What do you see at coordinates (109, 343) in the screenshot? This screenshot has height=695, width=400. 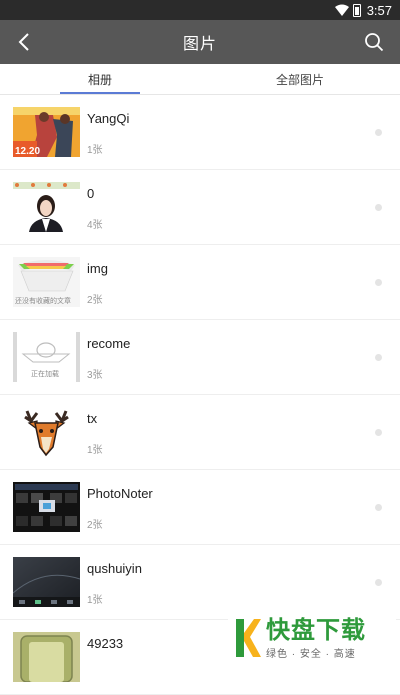 I see `album-name: recome` at bounding box center [109, 343].